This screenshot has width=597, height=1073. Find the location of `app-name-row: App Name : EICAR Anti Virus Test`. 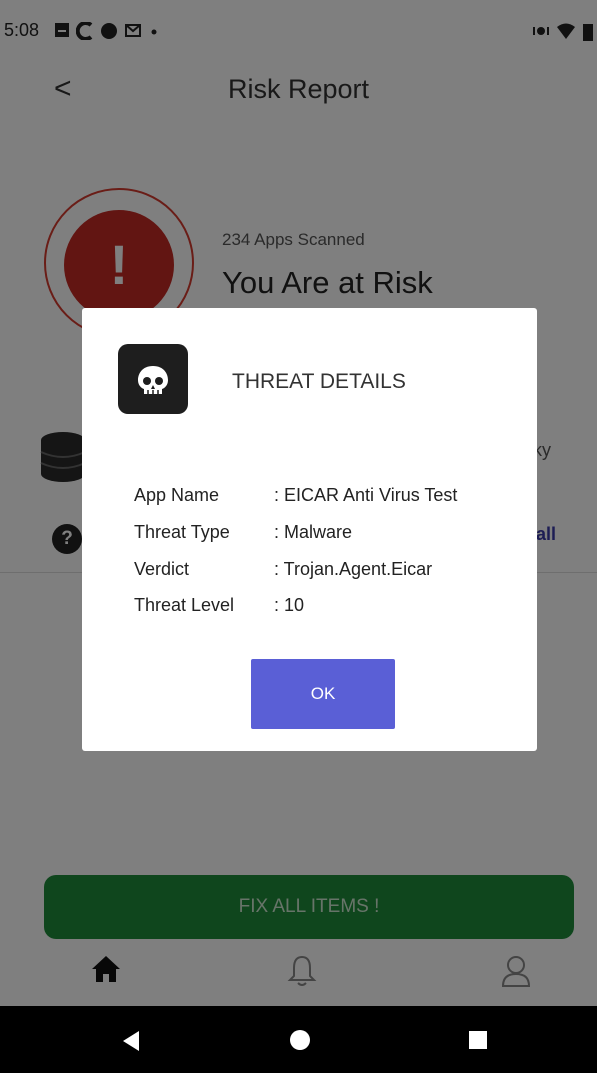

app-name-row: App Name : EICAR Anti Virus Test is located at coordinates (295, 495).